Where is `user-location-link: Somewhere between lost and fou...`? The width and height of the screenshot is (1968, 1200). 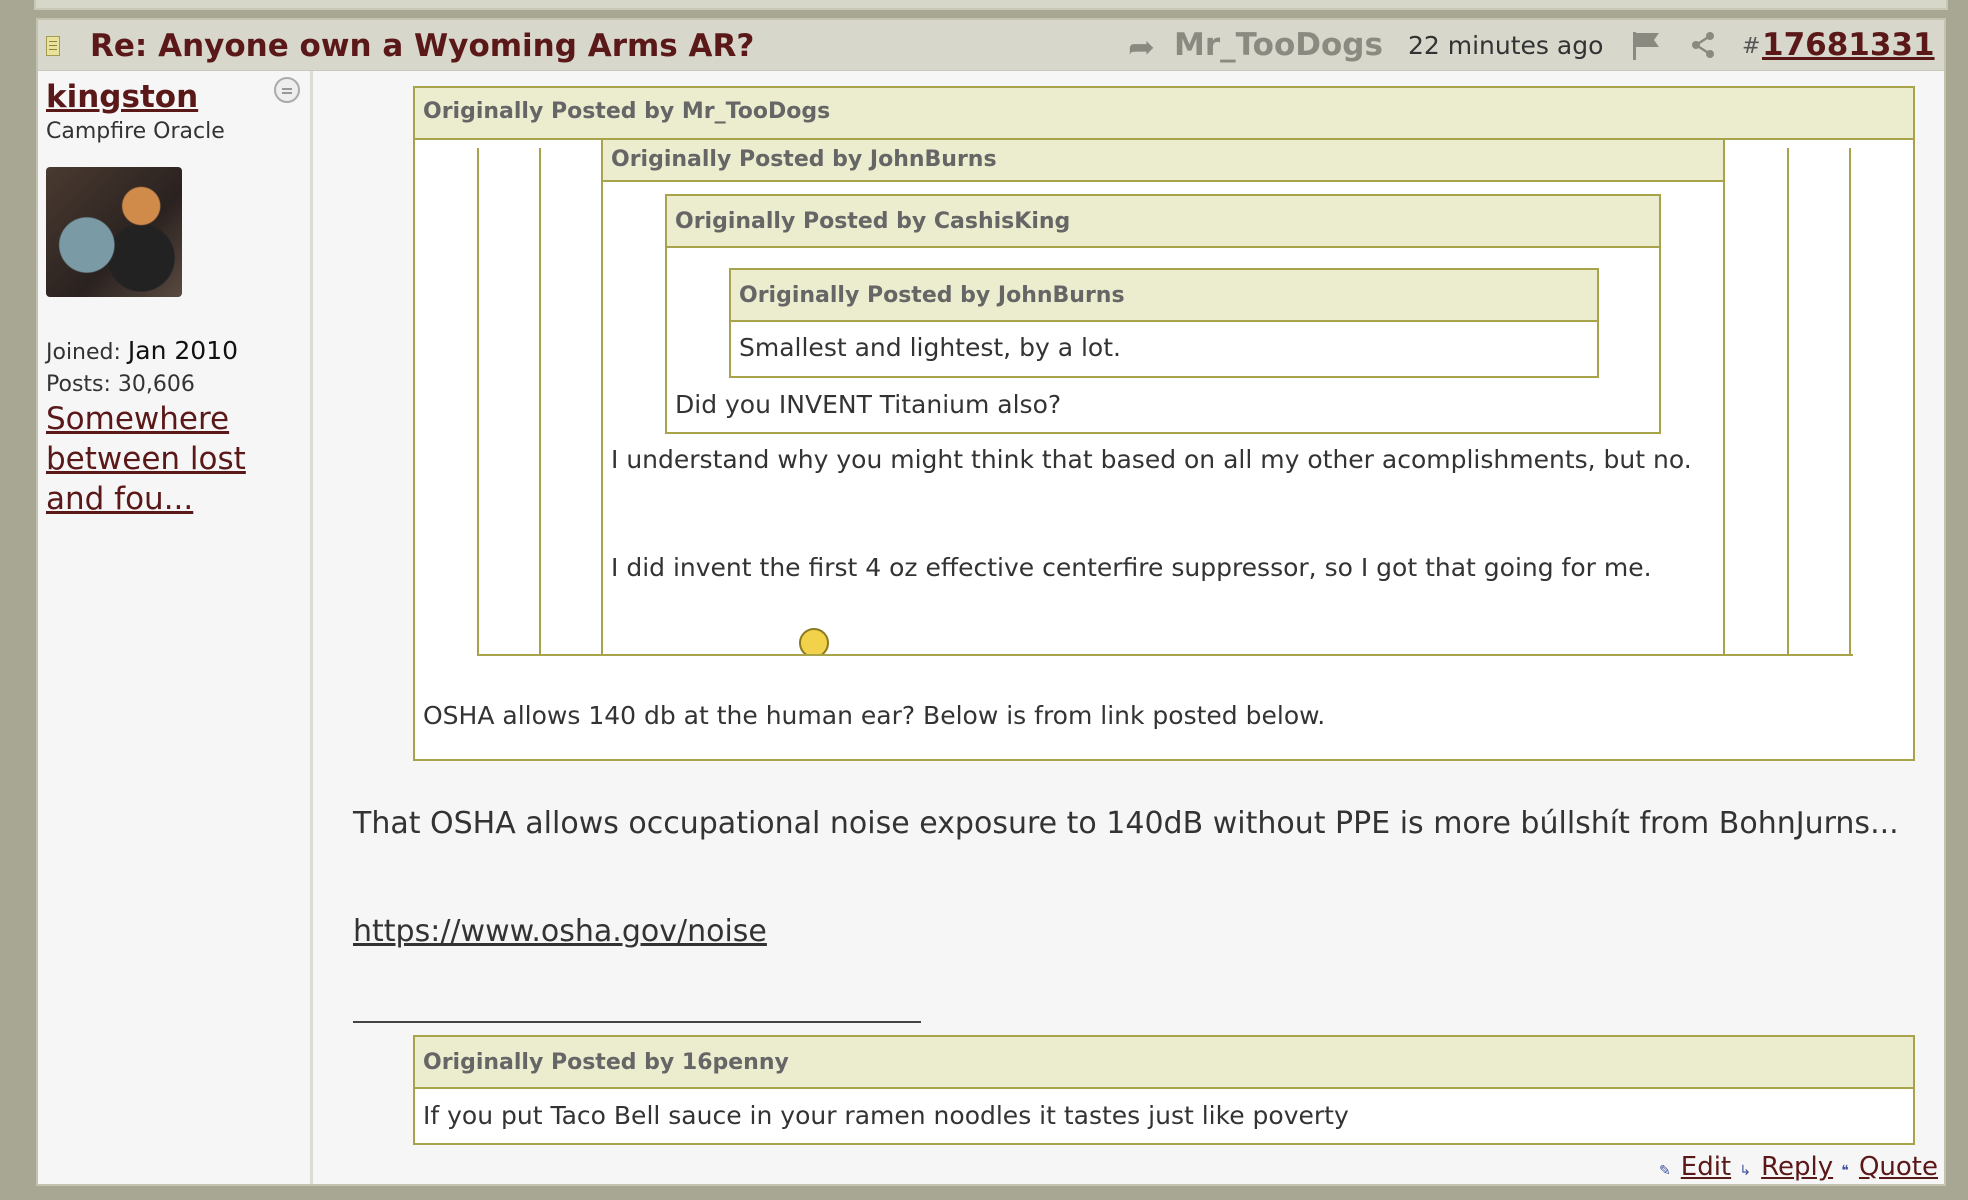
user-location-link: Somewhere between lost and fou... is located at coordinates (176, 459).